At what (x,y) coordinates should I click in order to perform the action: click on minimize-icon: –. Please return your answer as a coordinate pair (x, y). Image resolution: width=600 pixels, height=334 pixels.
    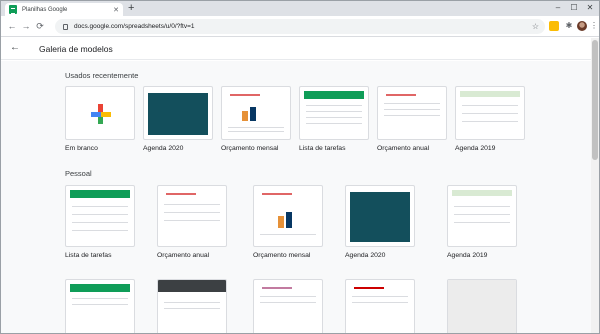
    Looking at the image, I should click on (558, 8).